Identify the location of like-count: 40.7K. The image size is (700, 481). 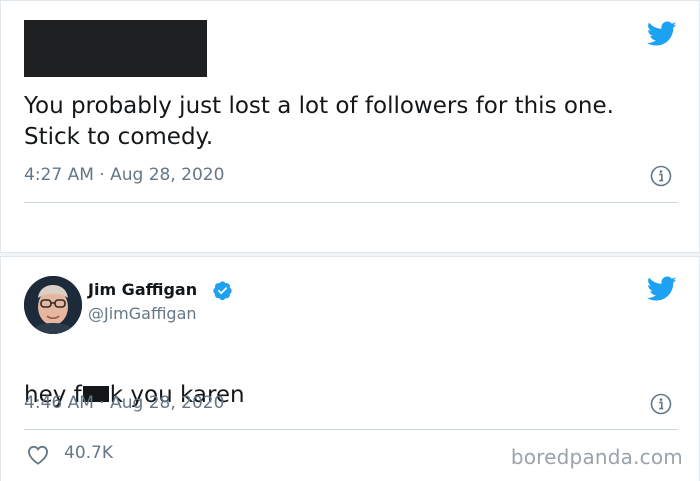
(88, 453).